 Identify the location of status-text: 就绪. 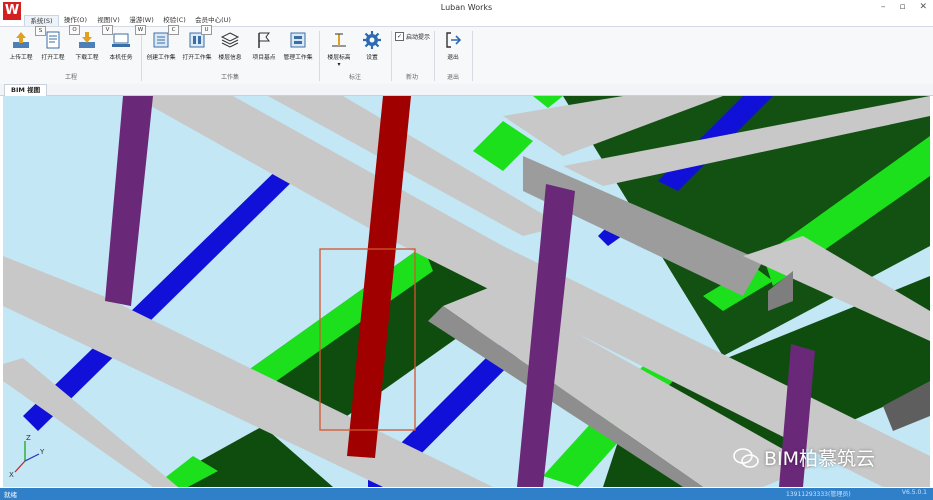
(10, 495).